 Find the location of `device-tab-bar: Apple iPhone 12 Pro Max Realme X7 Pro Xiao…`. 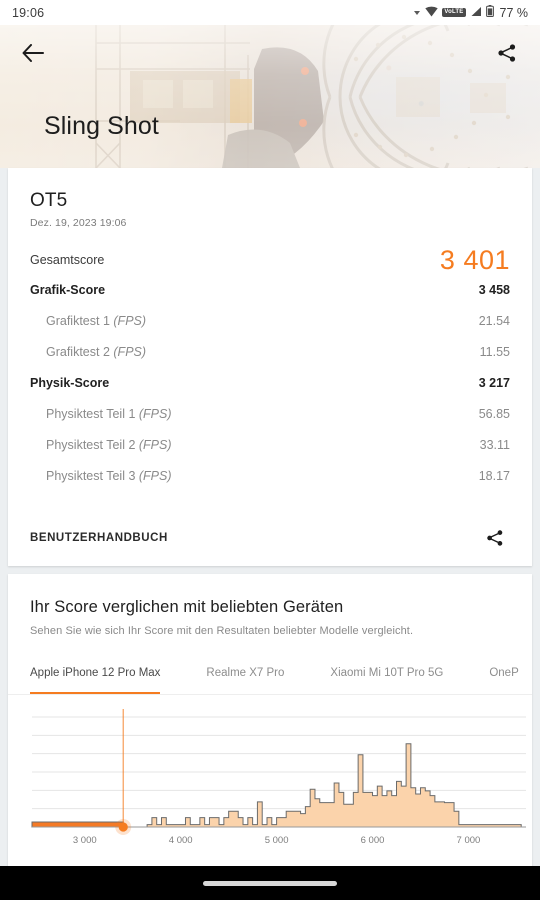

device-tab-bar: Apple iPhone 12 Pro Max Realme X7 Pro Xiao… is located at coordinates (270, 673).